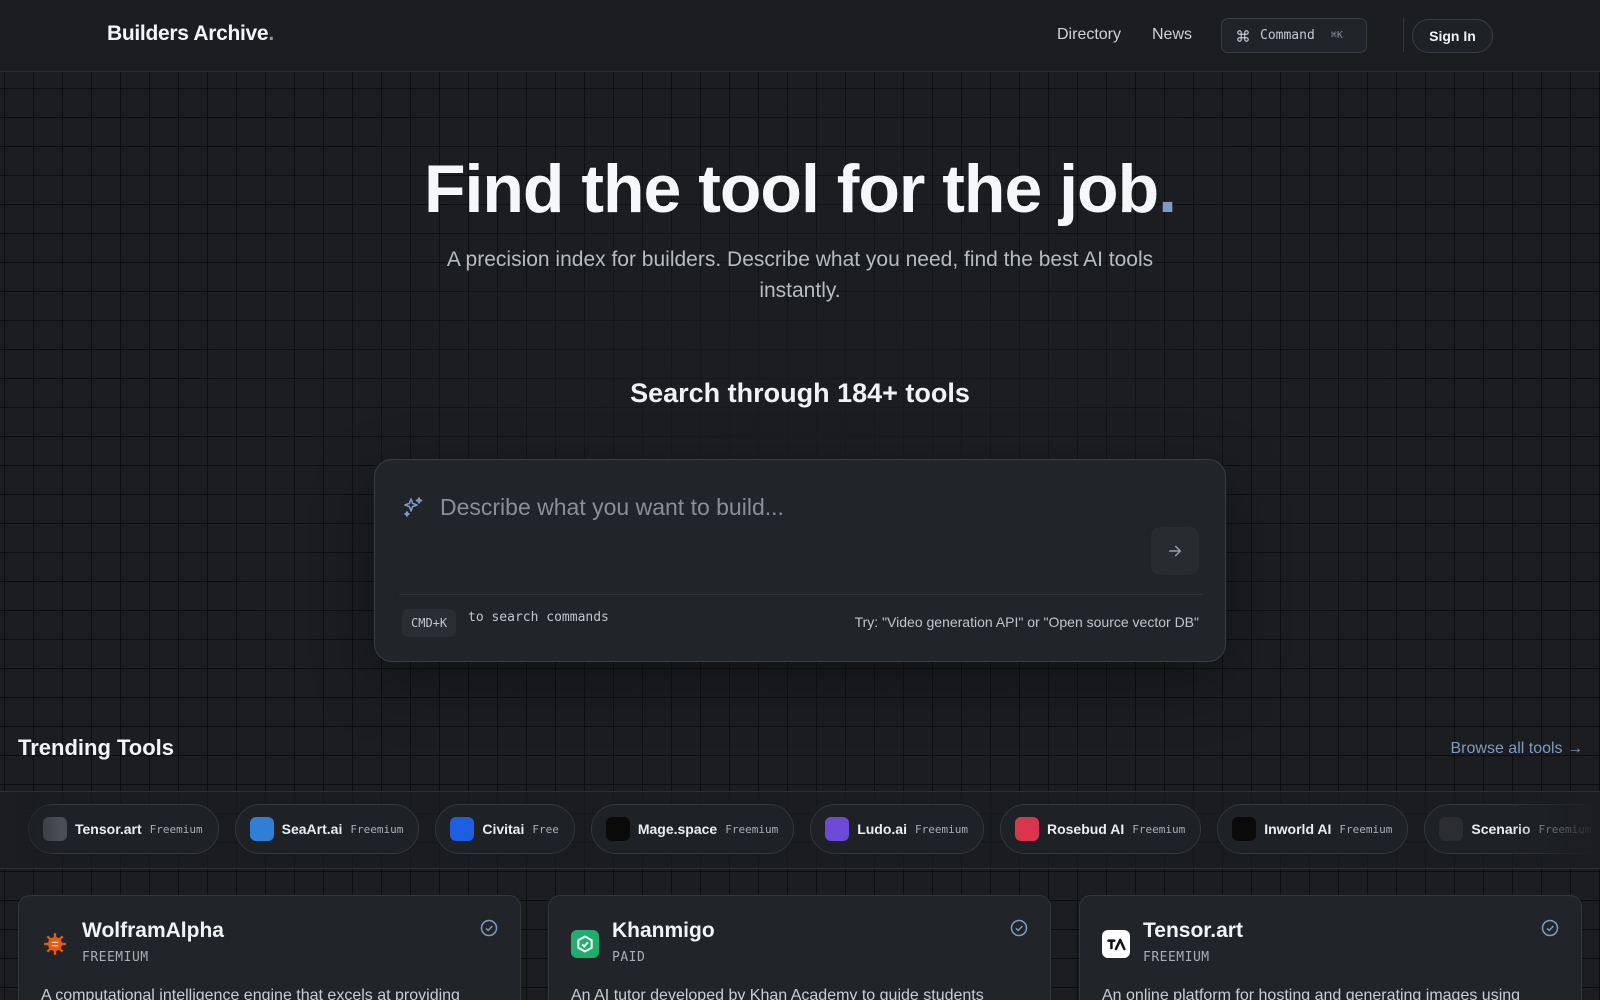 This screenshot has height=1000, width=1600. Describe the element at coordinates (791, 189) in the screenshot. I see `hero-title-text: Find the tool for the job` at that location.